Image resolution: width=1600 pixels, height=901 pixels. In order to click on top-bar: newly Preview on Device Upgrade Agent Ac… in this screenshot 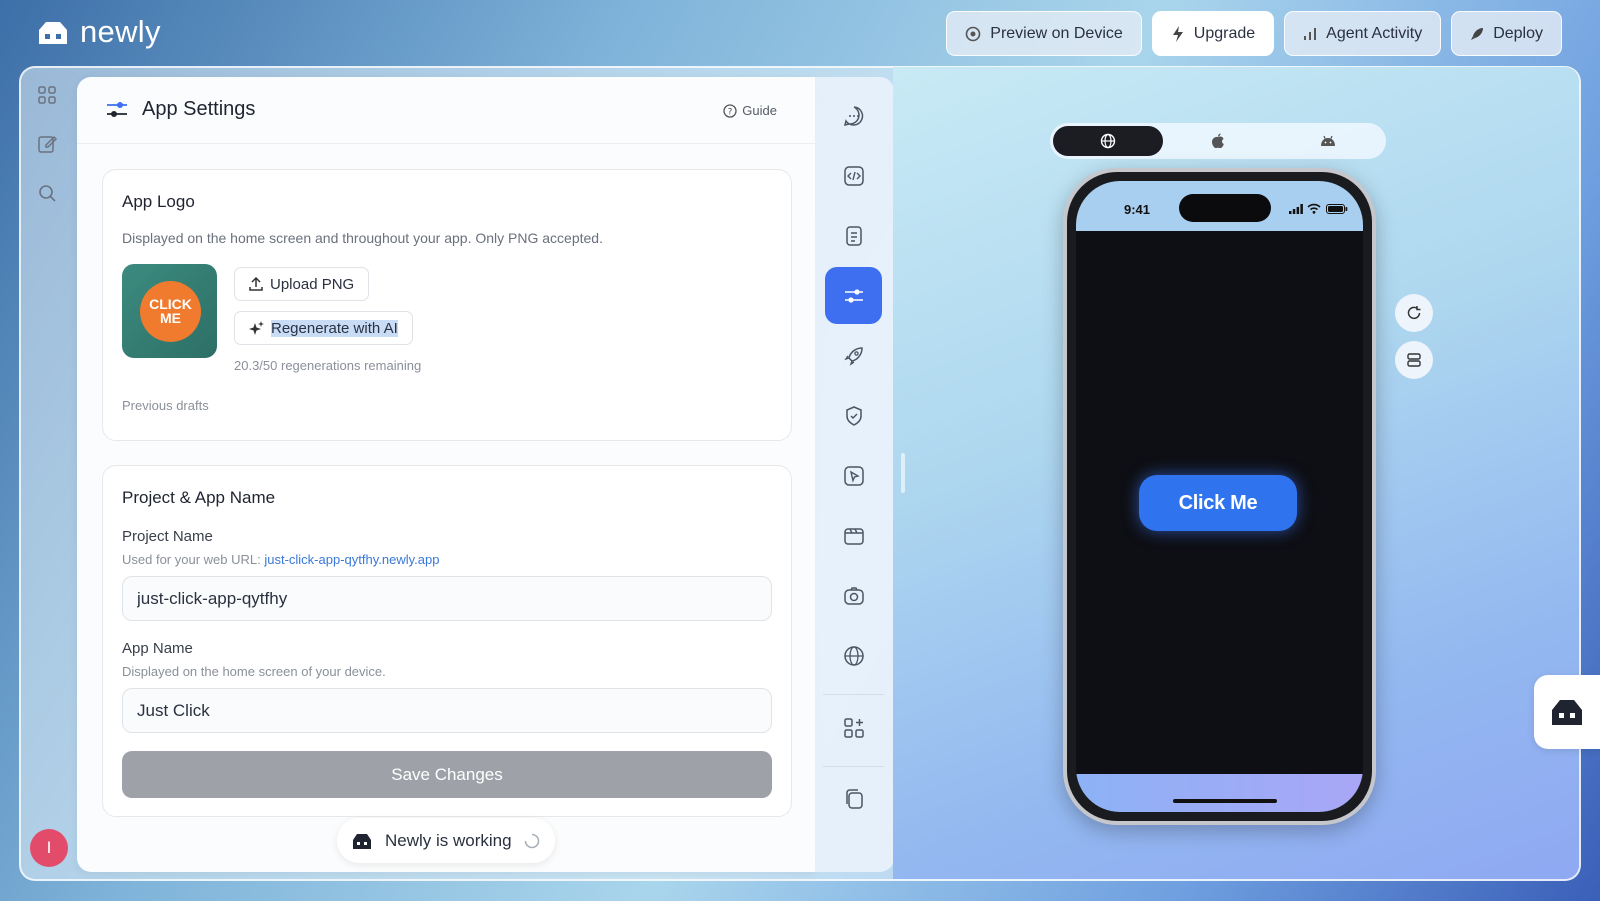, I will do `click(800, 33)`.